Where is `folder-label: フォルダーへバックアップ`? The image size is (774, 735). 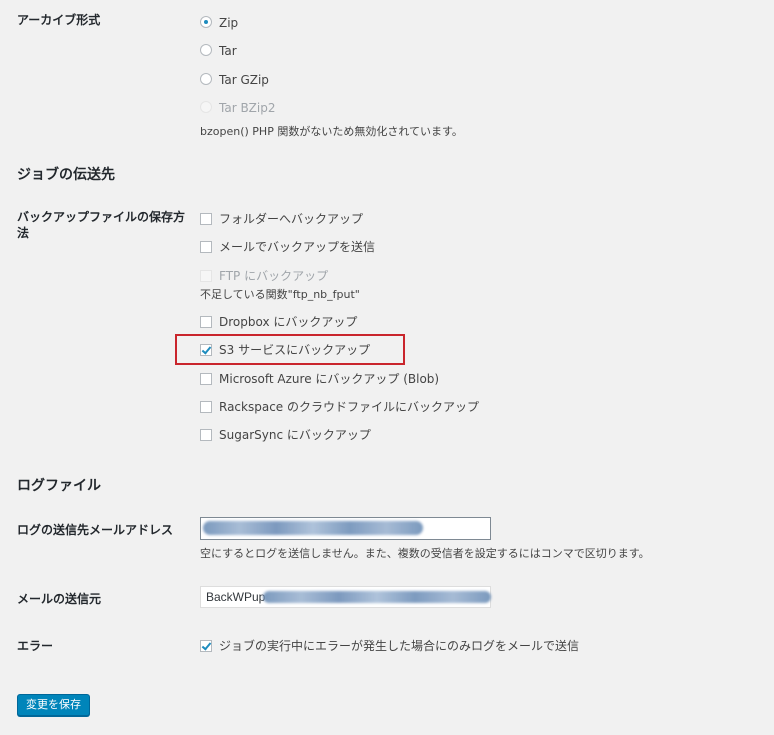 folder-label: フォルダーへバックアップ is located at coordinates (291, 219).